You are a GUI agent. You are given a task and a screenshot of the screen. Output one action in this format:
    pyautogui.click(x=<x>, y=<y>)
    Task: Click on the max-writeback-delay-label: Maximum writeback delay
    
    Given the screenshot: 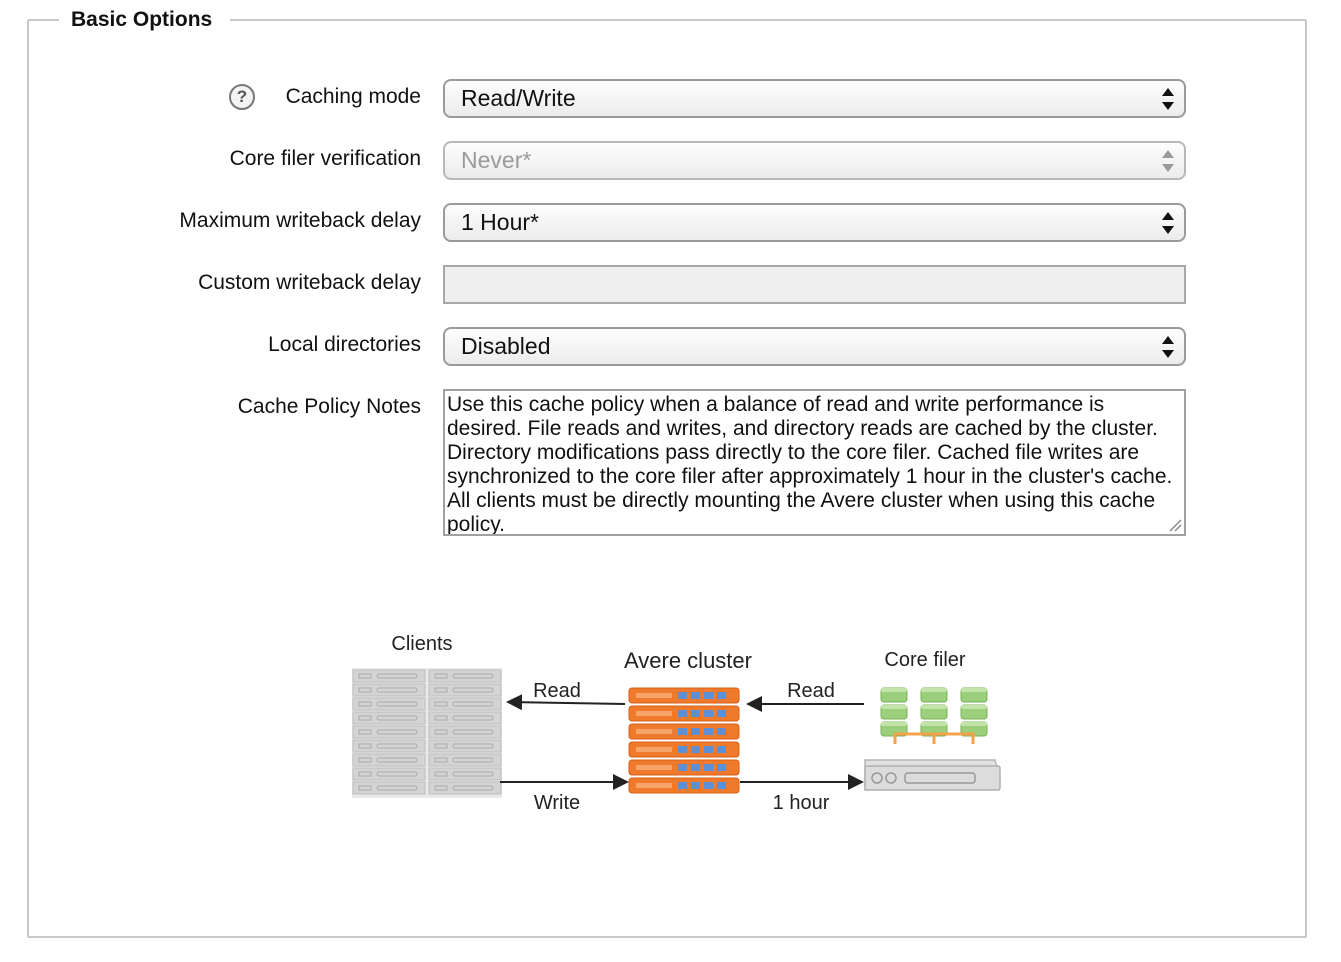 What is the action you would take?
    pyautogui.click(x=300, y=220)
    